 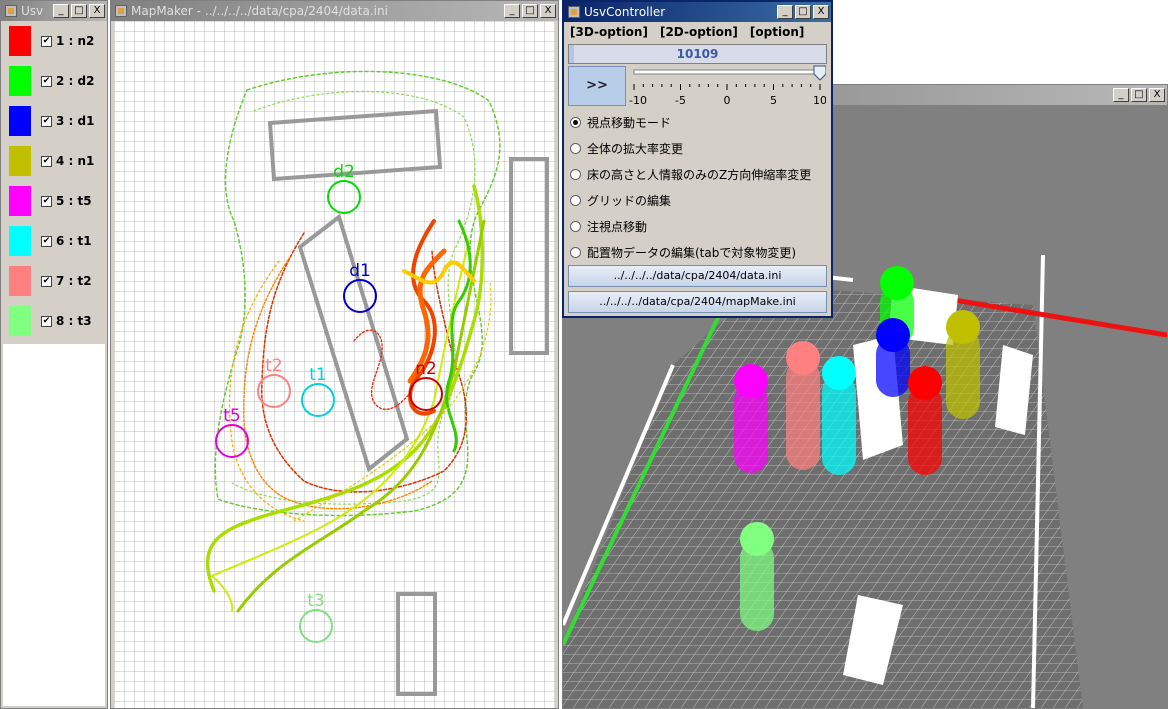 What do you see at coordinates (697, 302) in the screenshot?
I see `mapmake-ini-button: ../../../../data/cpa/2404/mapMake.ini` at bounding box center [697, 302].